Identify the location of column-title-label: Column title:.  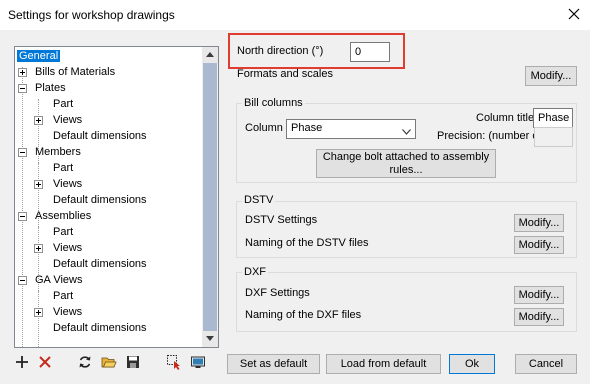
(507, 118).